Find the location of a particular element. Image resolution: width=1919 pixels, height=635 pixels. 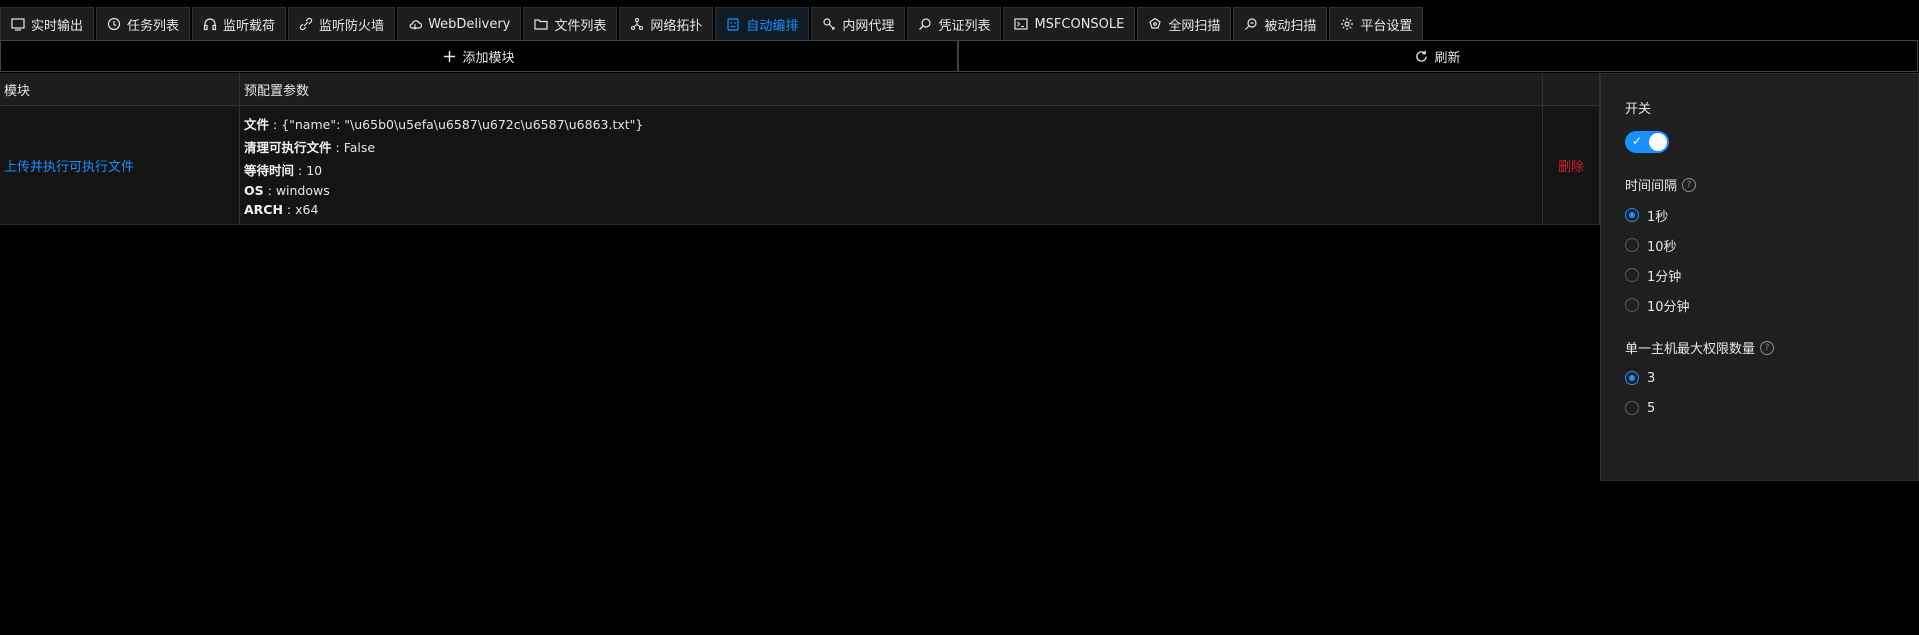

param-value: windows is located at coordinates (302, 190).